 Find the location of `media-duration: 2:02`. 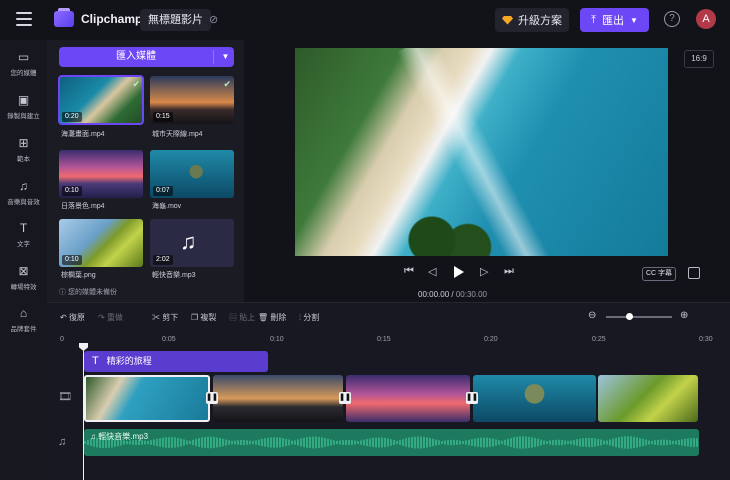

media-duration: 2:02 is located at coordinates (163, 260).